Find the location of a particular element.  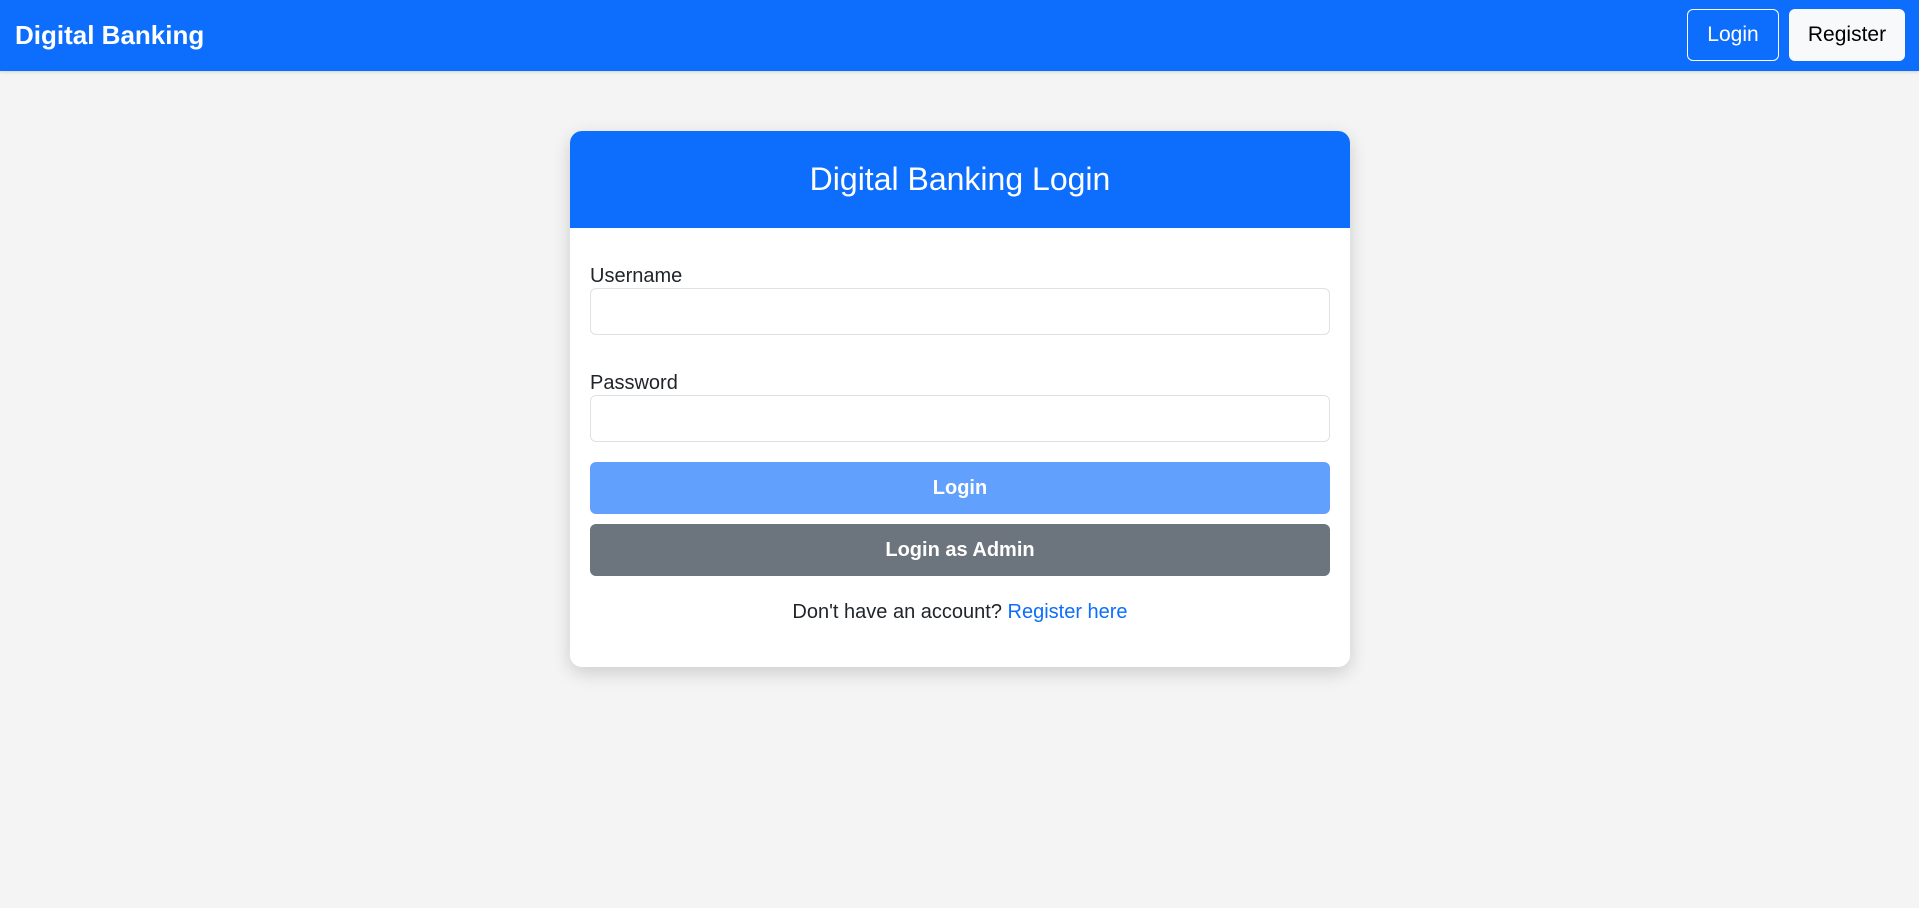

brand-logo-text: Digital Banking is located at coordinates (109, 35).